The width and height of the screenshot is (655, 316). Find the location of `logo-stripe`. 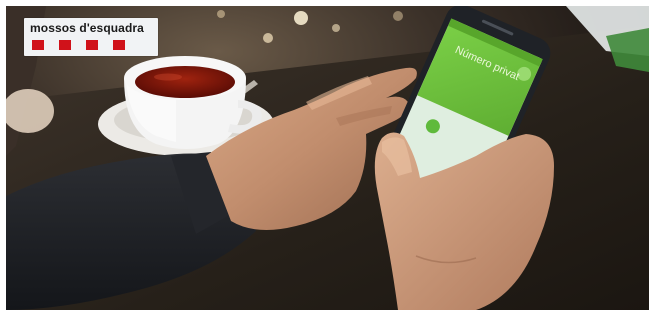

logo-stripe is located at coordinates (92, 45).